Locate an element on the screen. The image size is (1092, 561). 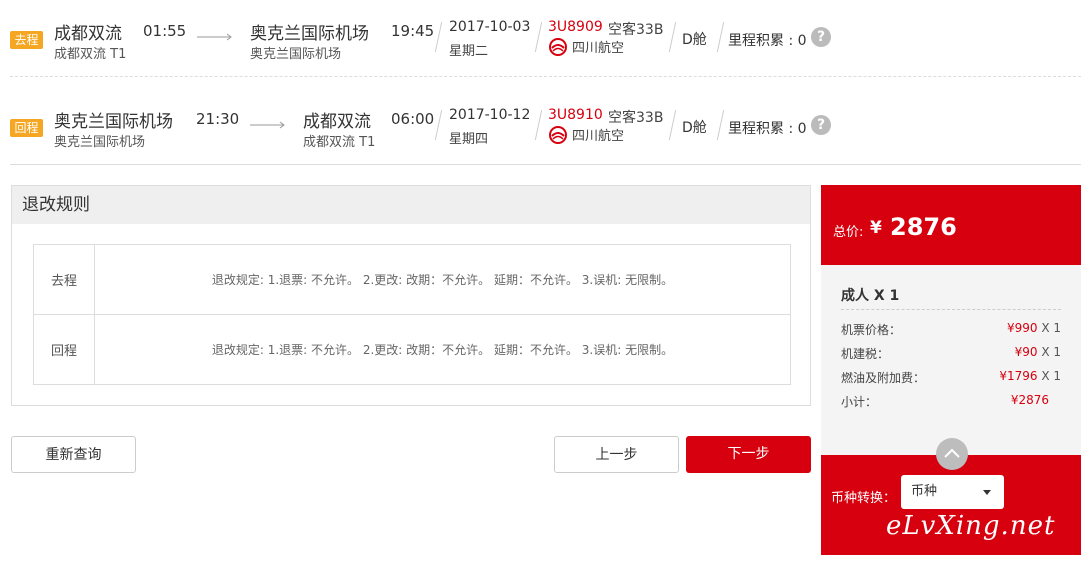
rule-label: 去程 is located at coordinates (64, 279).